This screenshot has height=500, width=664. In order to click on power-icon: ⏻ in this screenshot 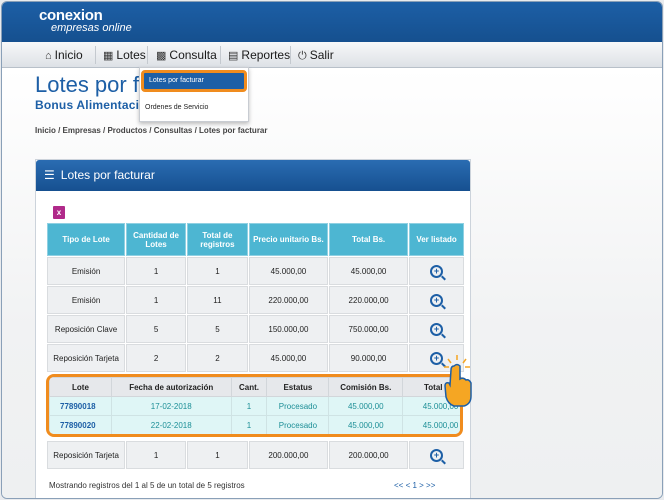, I will do `click(302, 56)`.